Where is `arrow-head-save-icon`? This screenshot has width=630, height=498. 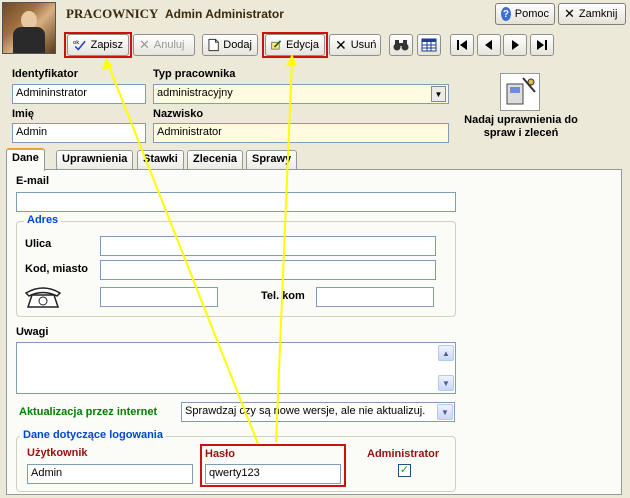
arrow-head-save-icon is located at coordinates (107, 64).